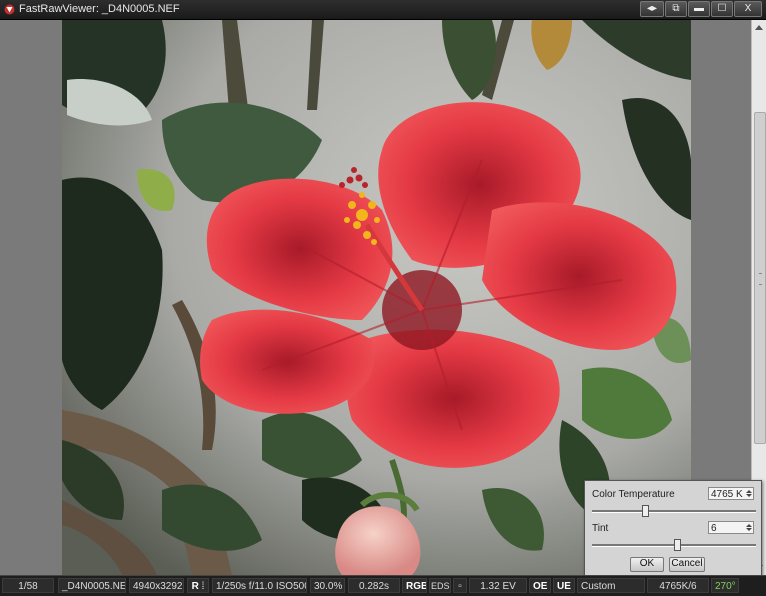 This screenshot has width=766, height=596. I want to click on ev-toggle: ▫, so click(460, 585).